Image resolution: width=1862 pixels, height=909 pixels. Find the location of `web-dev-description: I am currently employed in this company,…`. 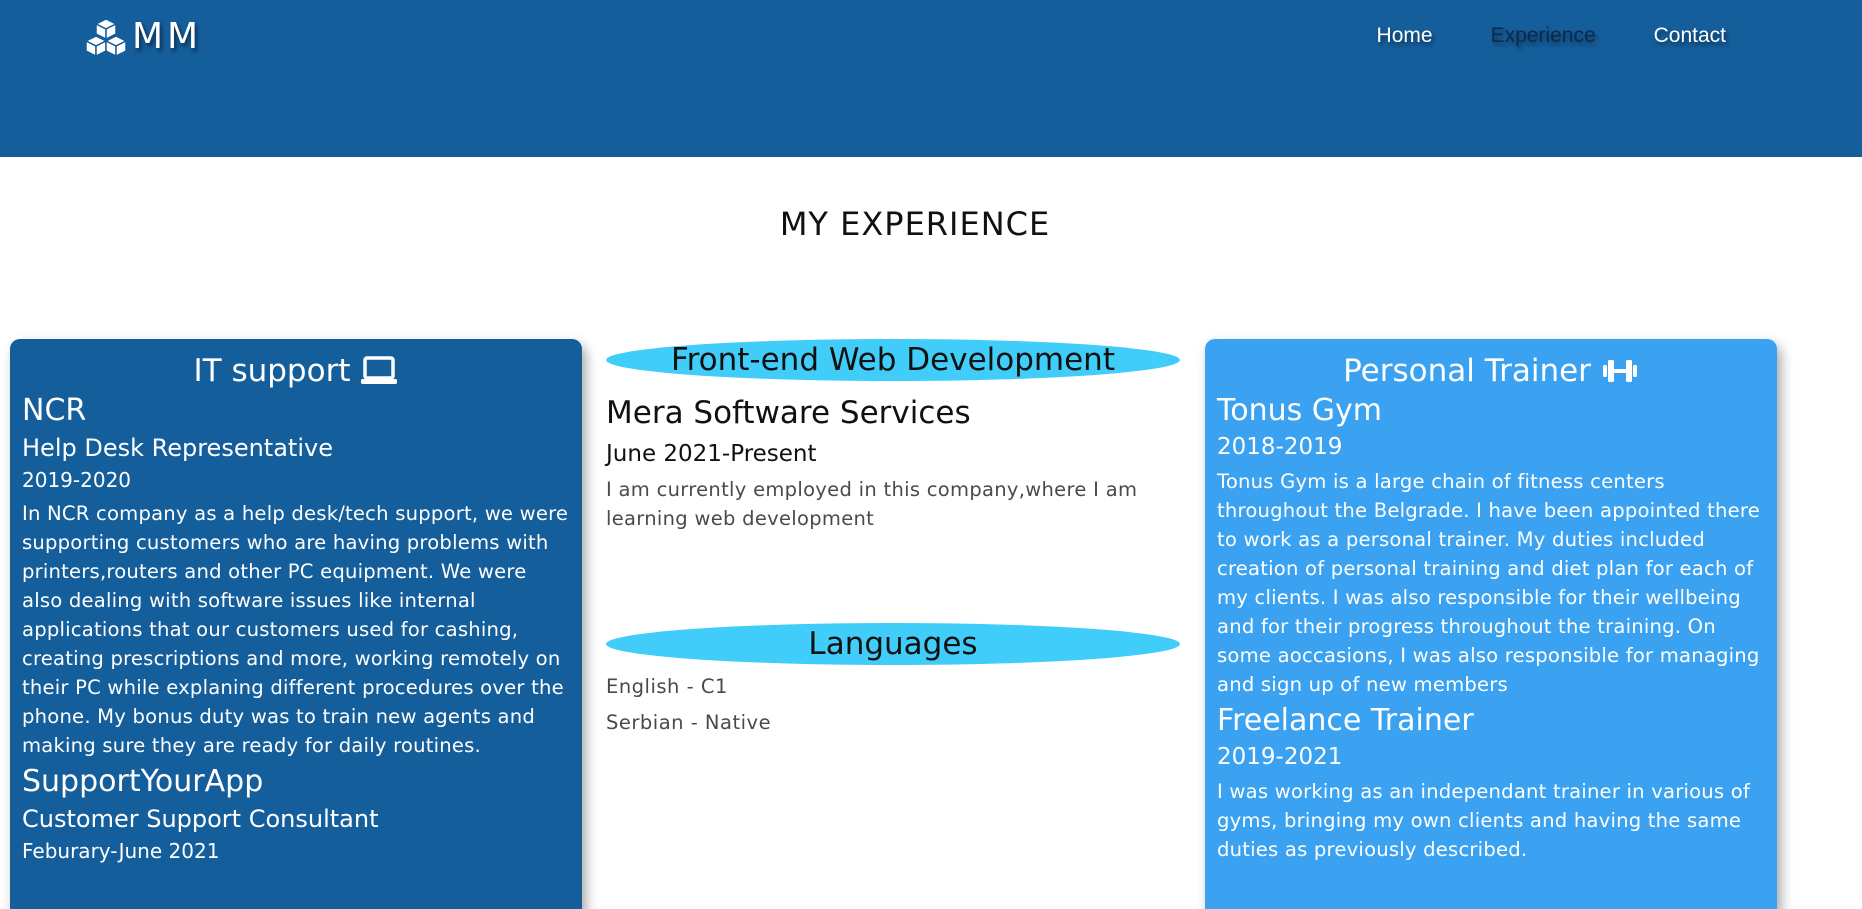

web-dev-description: I am currently employed in this company,… is located at coordinates (872, 504).